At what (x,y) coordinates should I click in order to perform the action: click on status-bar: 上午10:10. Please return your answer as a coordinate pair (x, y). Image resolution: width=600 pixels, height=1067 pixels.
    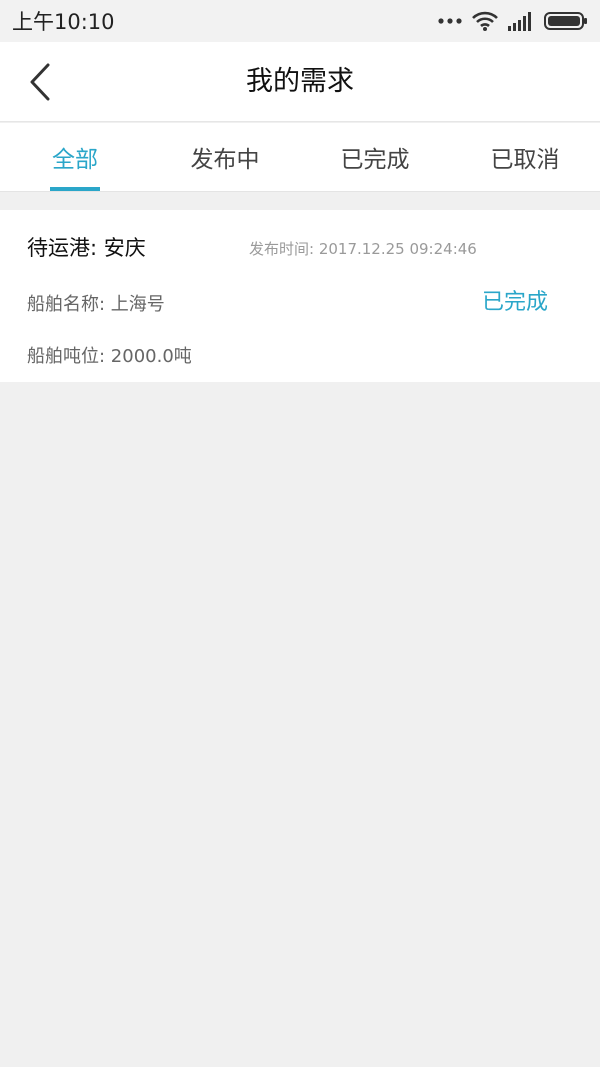
    Looking at the image, I should click on (300, 21).